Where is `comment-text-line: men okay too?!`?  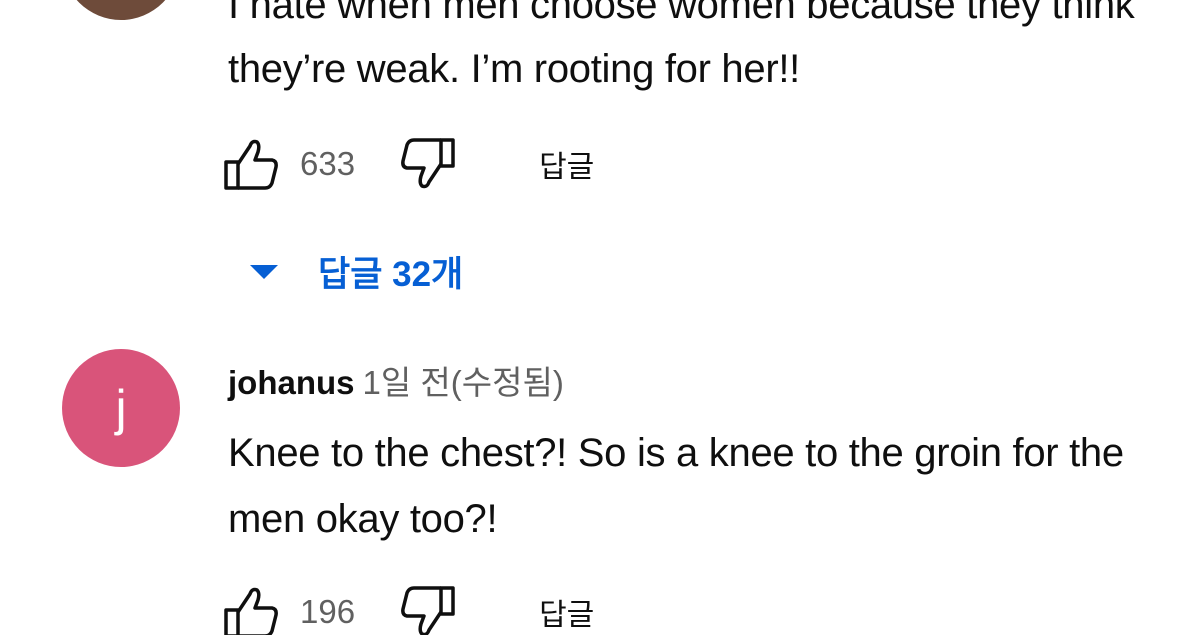 comment-text-line: men okay too?! is located at coordinates (363, 519).